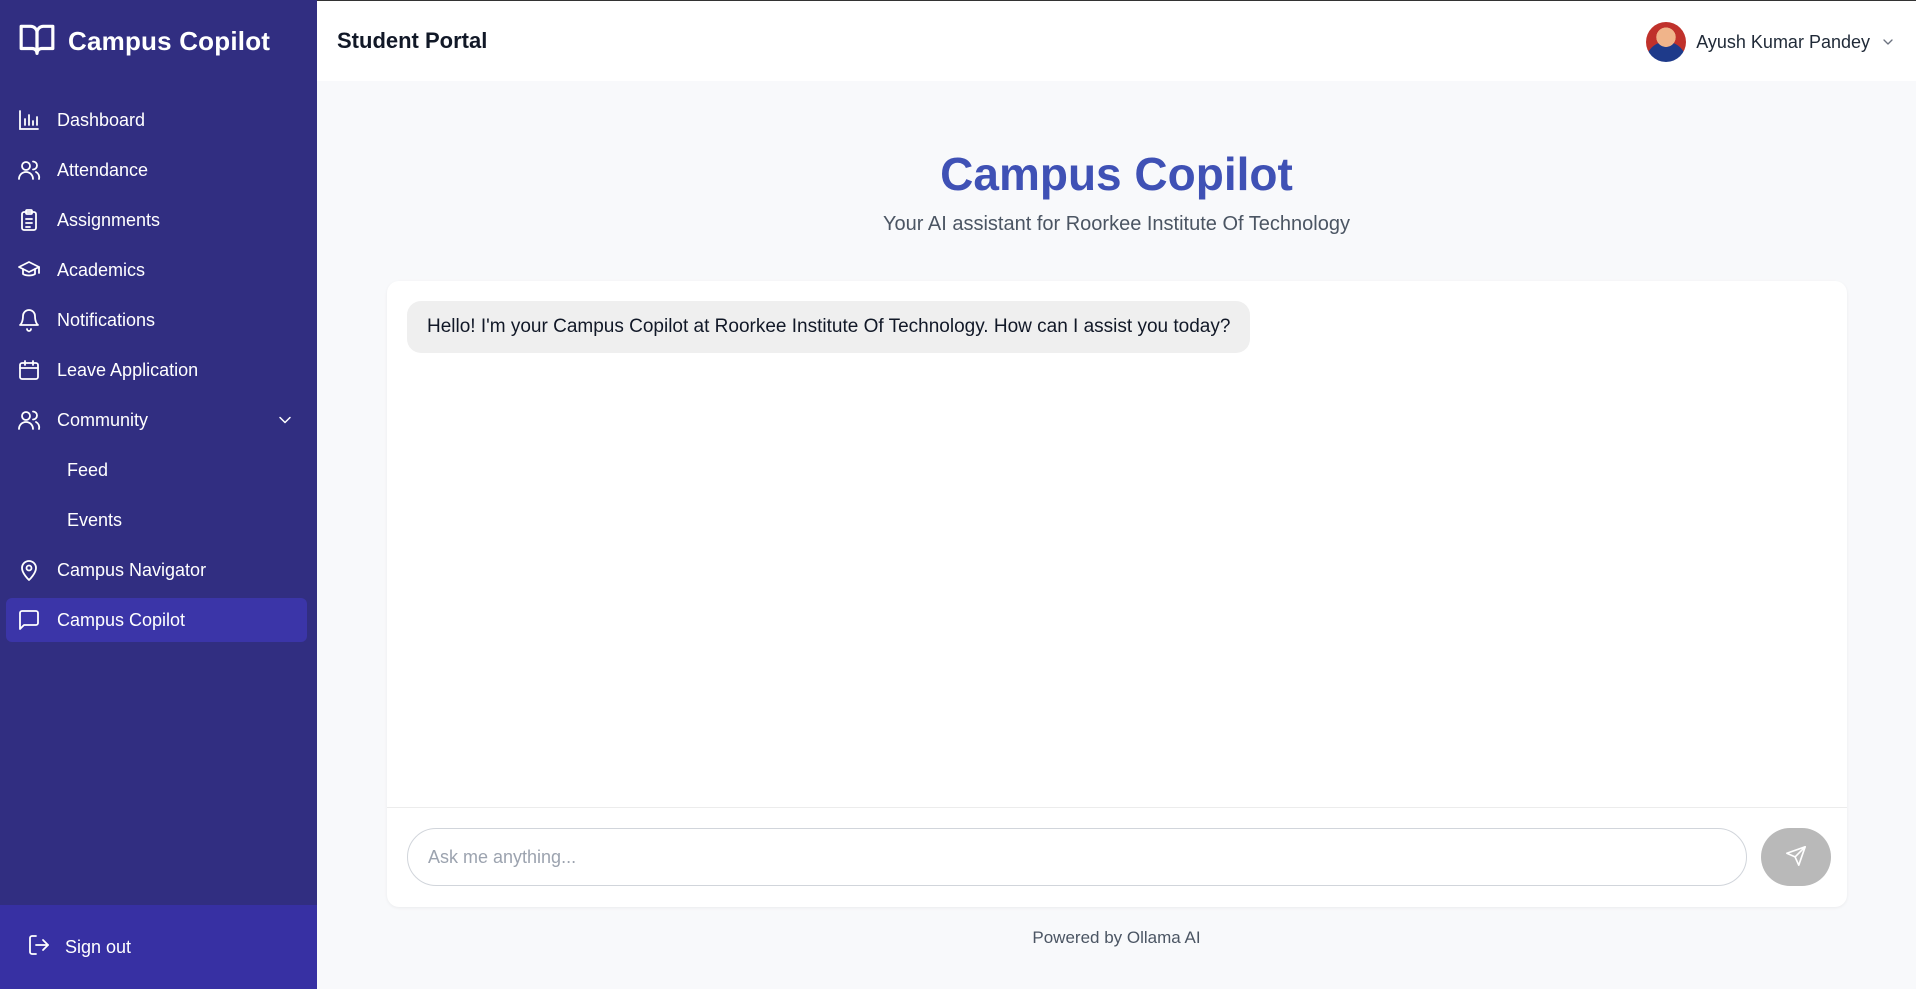 The width and height of the screenshot is (1916, 989). What do you see at coordinates (1077, 857) in the screenshot?
I see `chat-input` at bounding box center [1077, 857].